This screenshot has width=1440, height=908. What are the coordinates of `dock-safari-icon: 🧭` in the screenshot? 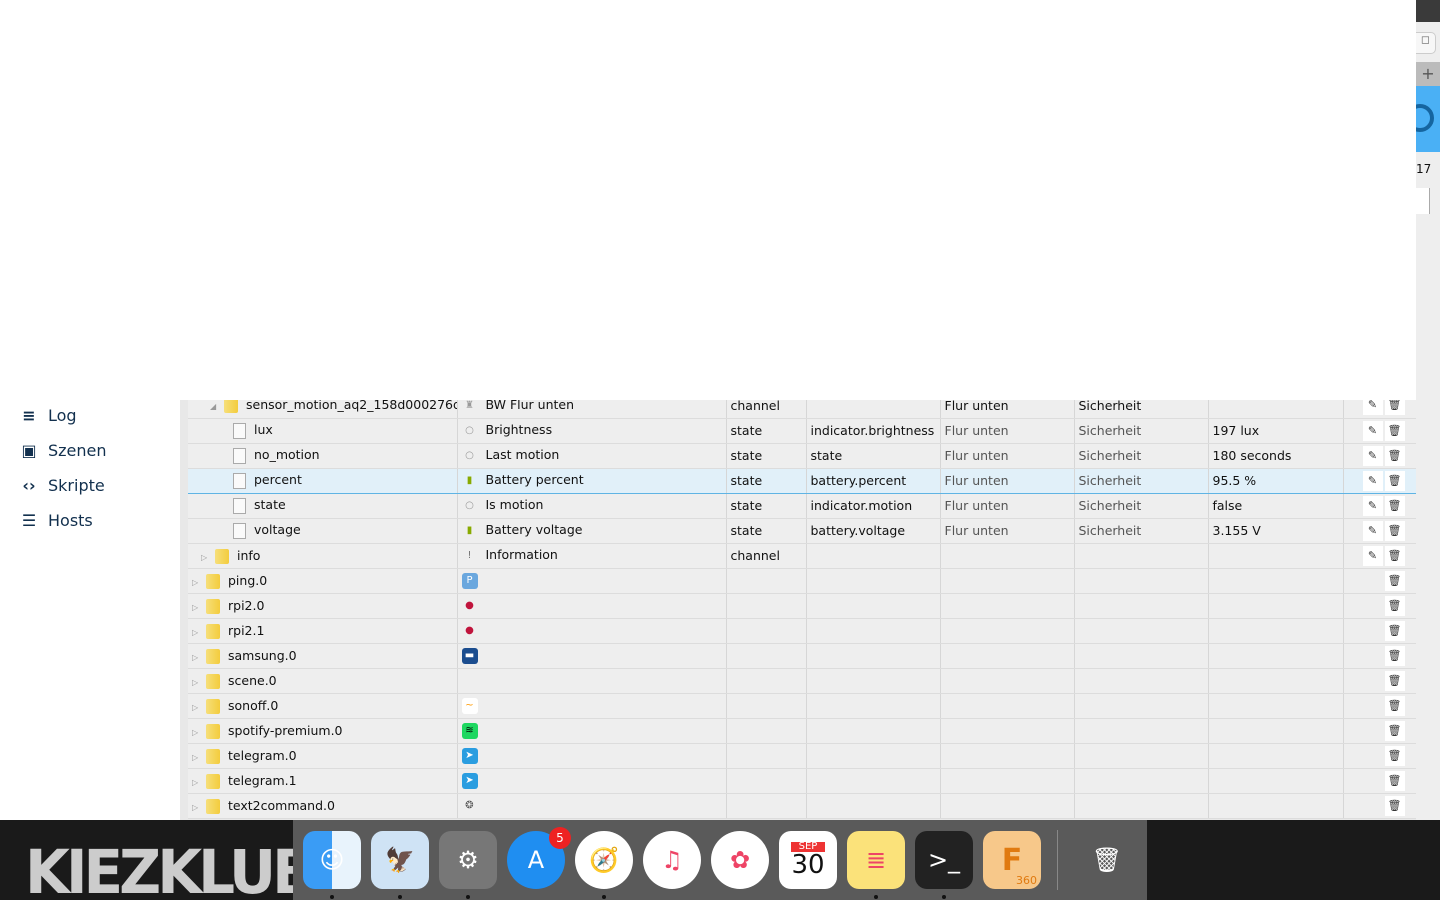 It's located at (604, 865).